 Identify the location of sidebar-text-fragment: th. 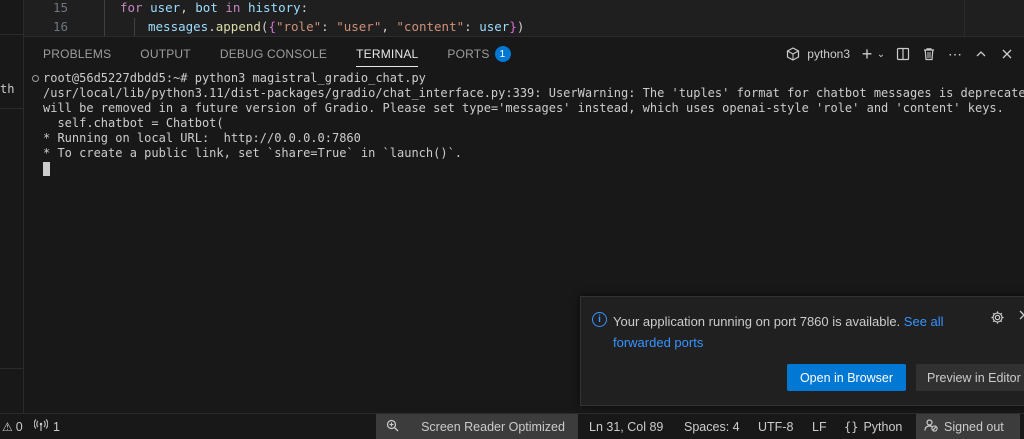
(7, 89).